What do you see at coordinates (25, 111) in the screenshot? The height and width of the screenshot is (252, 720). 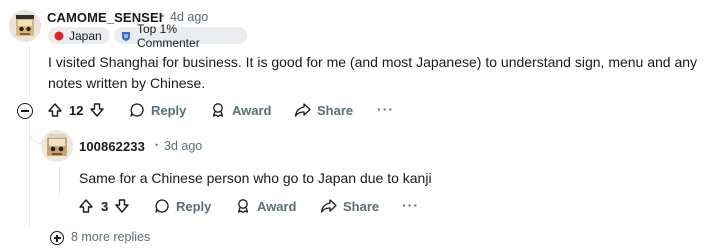 I see `collapse-thread-button` at bounding box center [25, 111].